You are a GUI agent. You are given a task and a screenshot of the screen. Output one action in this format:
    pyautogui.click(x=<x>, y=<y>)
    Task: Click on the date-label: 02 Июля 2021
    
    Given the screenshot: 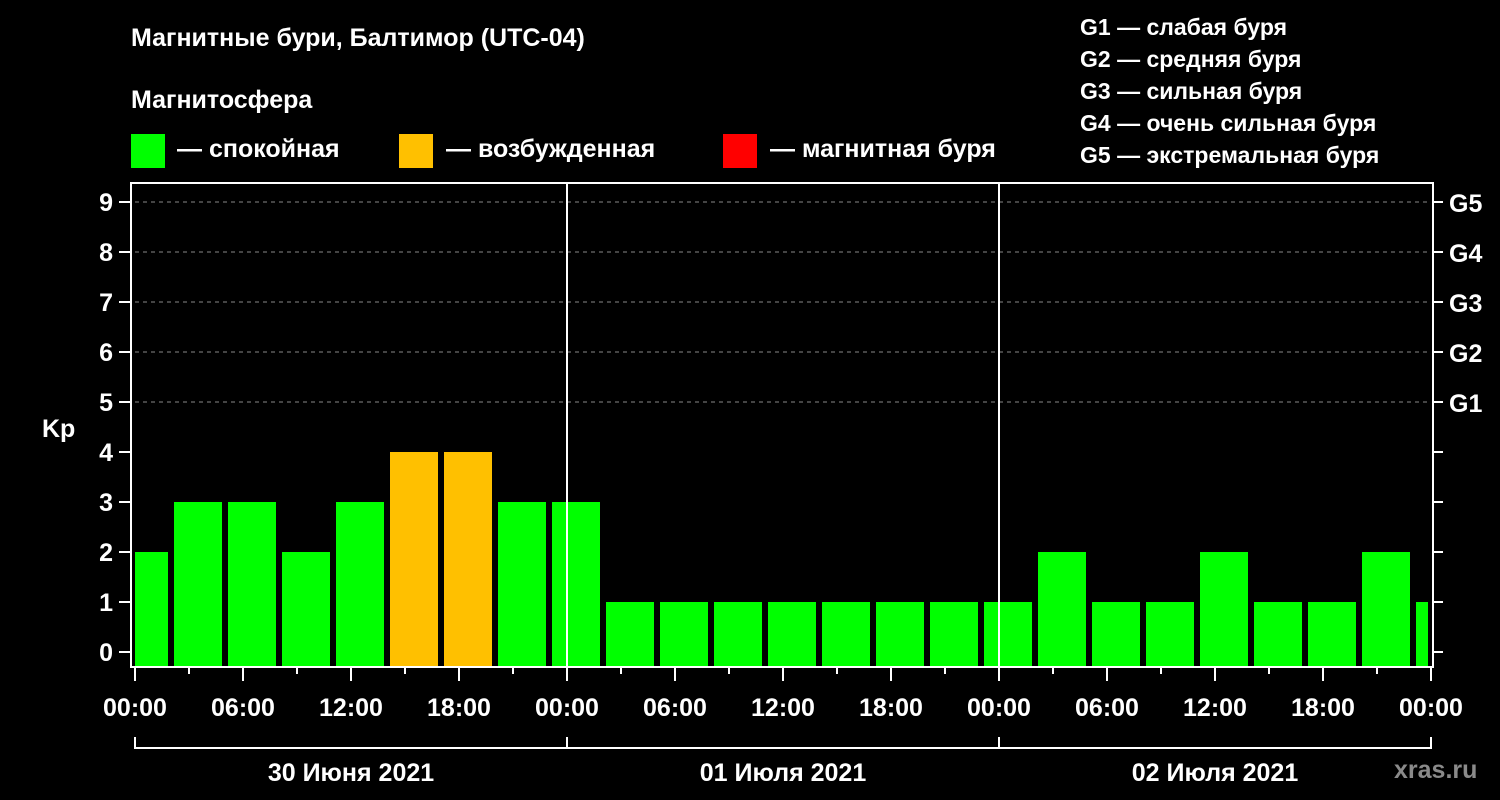 What is the action you would take?
    pyautogui.click(x=1215, y=773)
    